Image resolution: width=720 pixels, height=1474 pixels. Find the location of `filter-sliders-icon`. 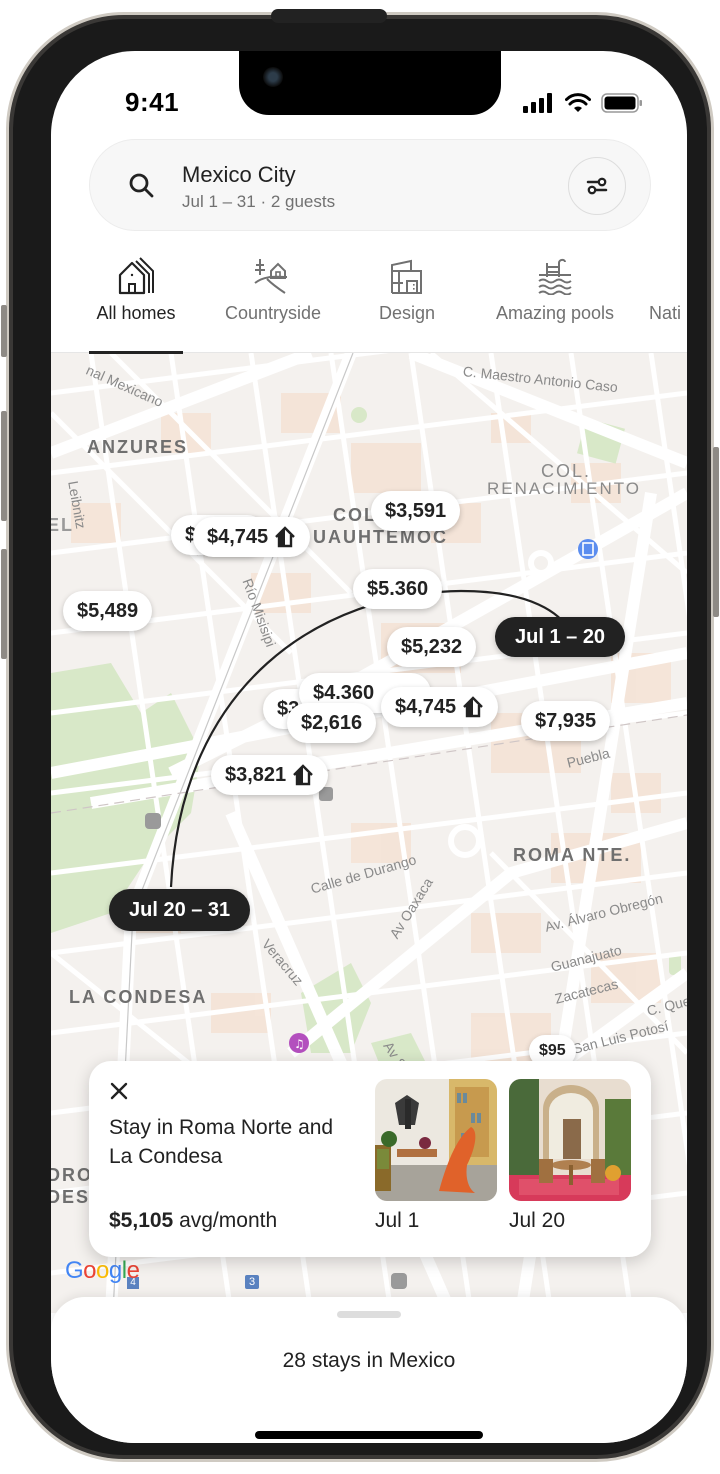

filter-sliders-icon is located at coordinates (597, 186).